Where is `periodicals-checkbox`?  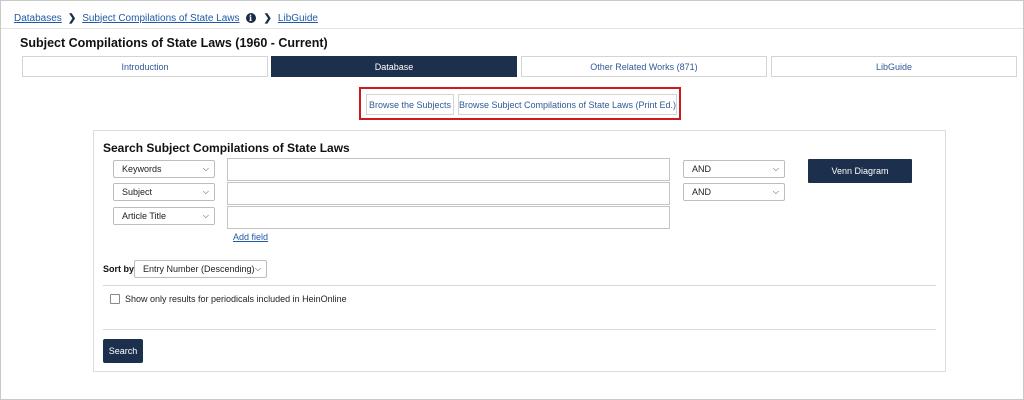 periodicals-checkbox is located at coordinates (115, 299).